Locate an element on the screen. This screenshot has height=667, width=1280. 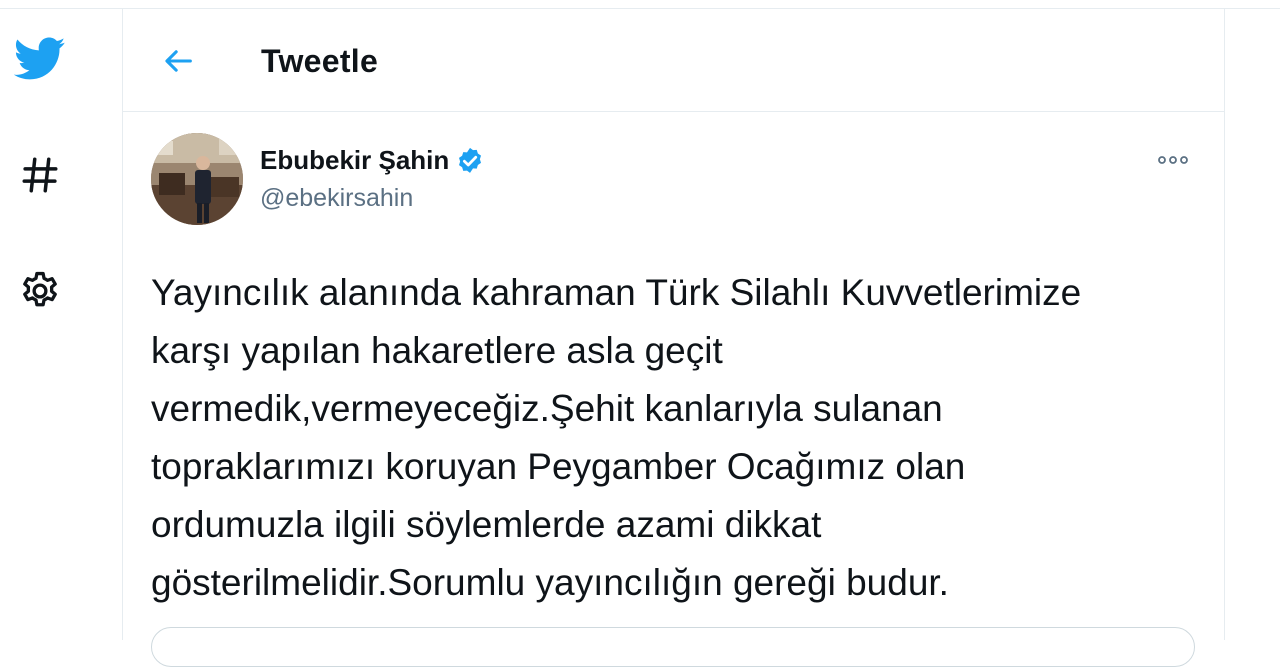
twitter-logo-icon is located at coordinates (40, 58).